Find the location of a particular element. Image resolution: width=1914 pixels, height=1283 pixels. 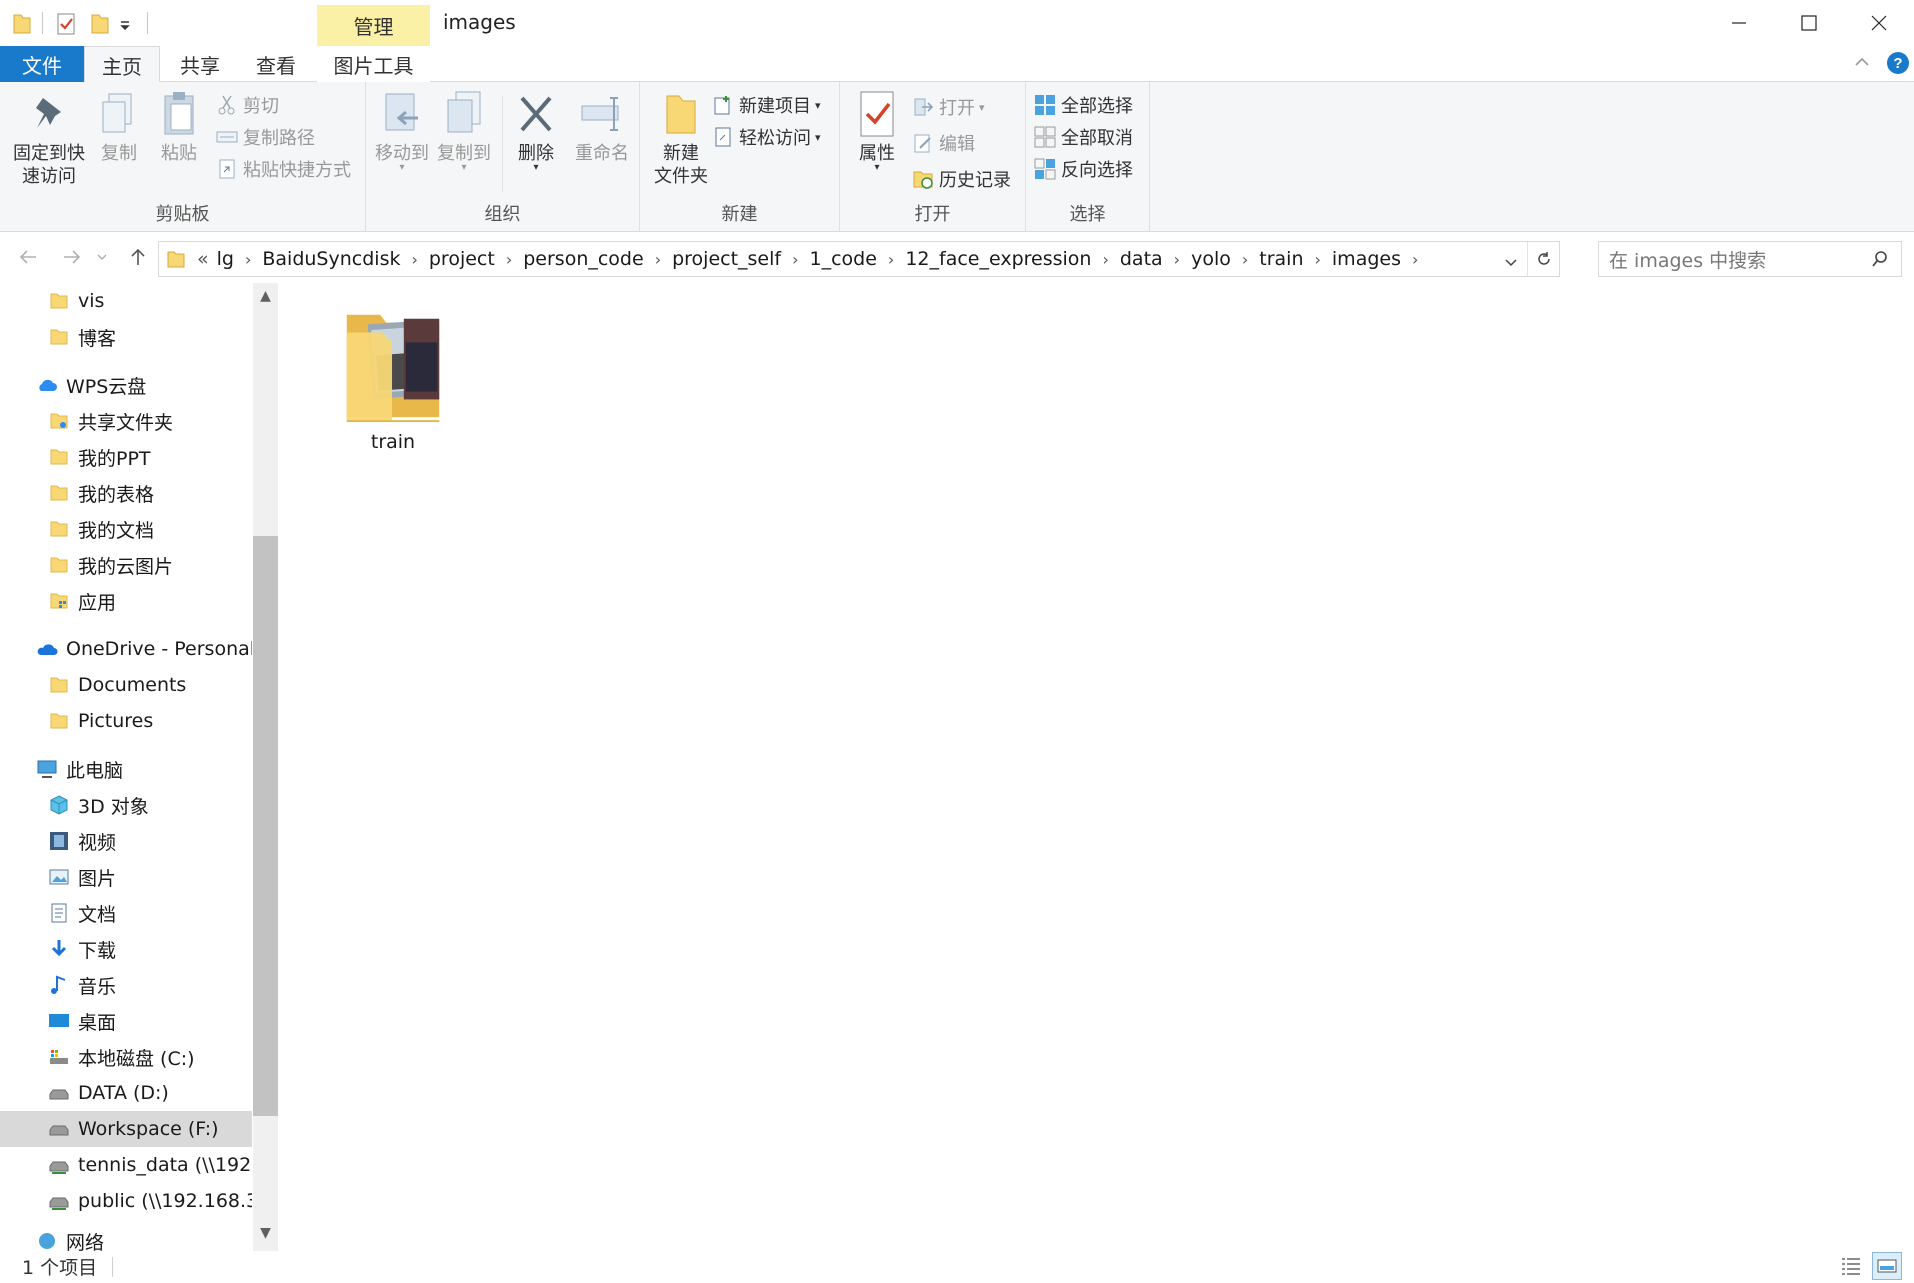

breadcrumb-item: BaiduSyncdisk is located at coordinates (331, 259).